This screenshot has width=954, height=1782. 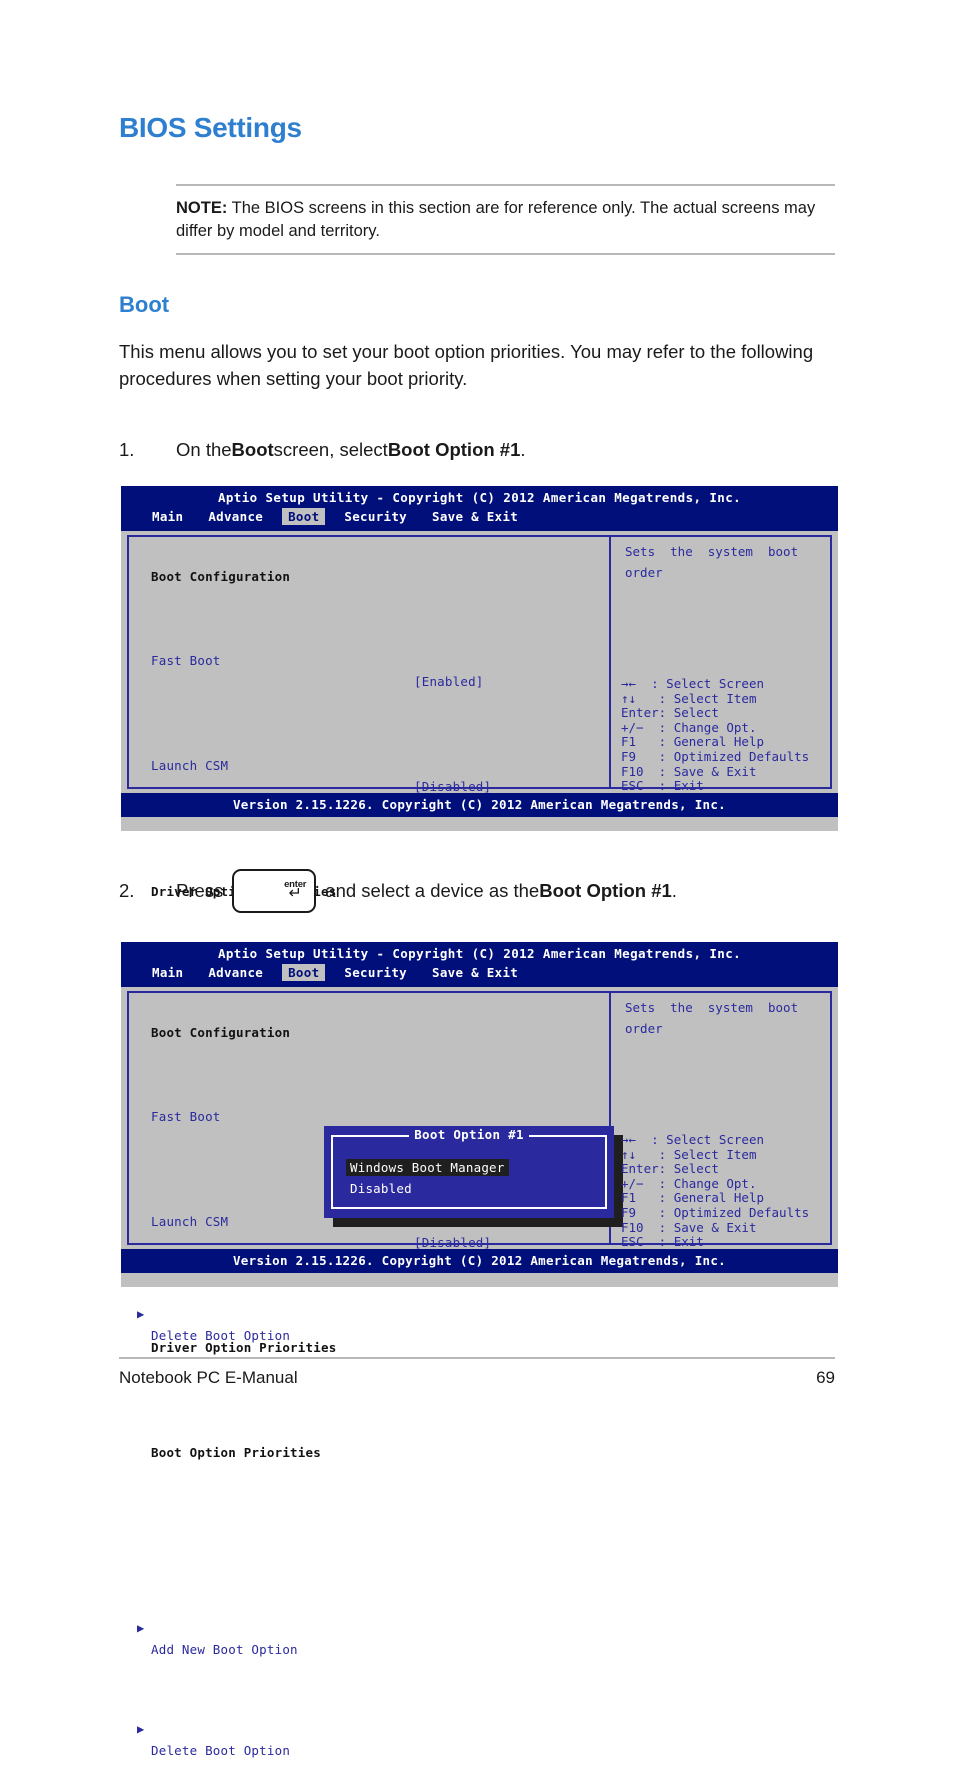 I want to click on step-2-bold-boot-option: Boot Option #1, so click(x=605, y=891).